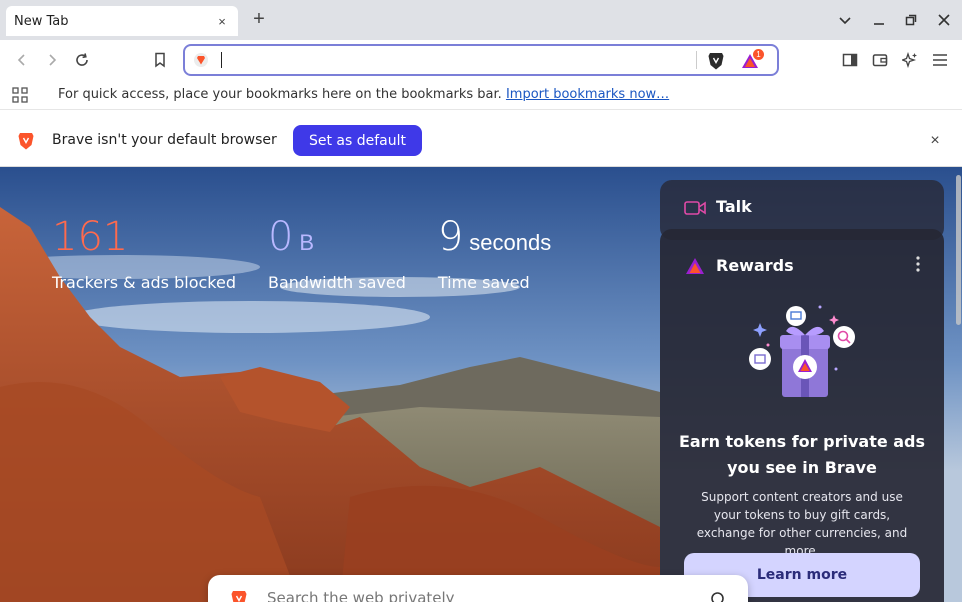  Describe the element at coordinates (144, 254) in the screenshot. I see `stat-trackers: 161 Trackers & ads blocked` at that location.